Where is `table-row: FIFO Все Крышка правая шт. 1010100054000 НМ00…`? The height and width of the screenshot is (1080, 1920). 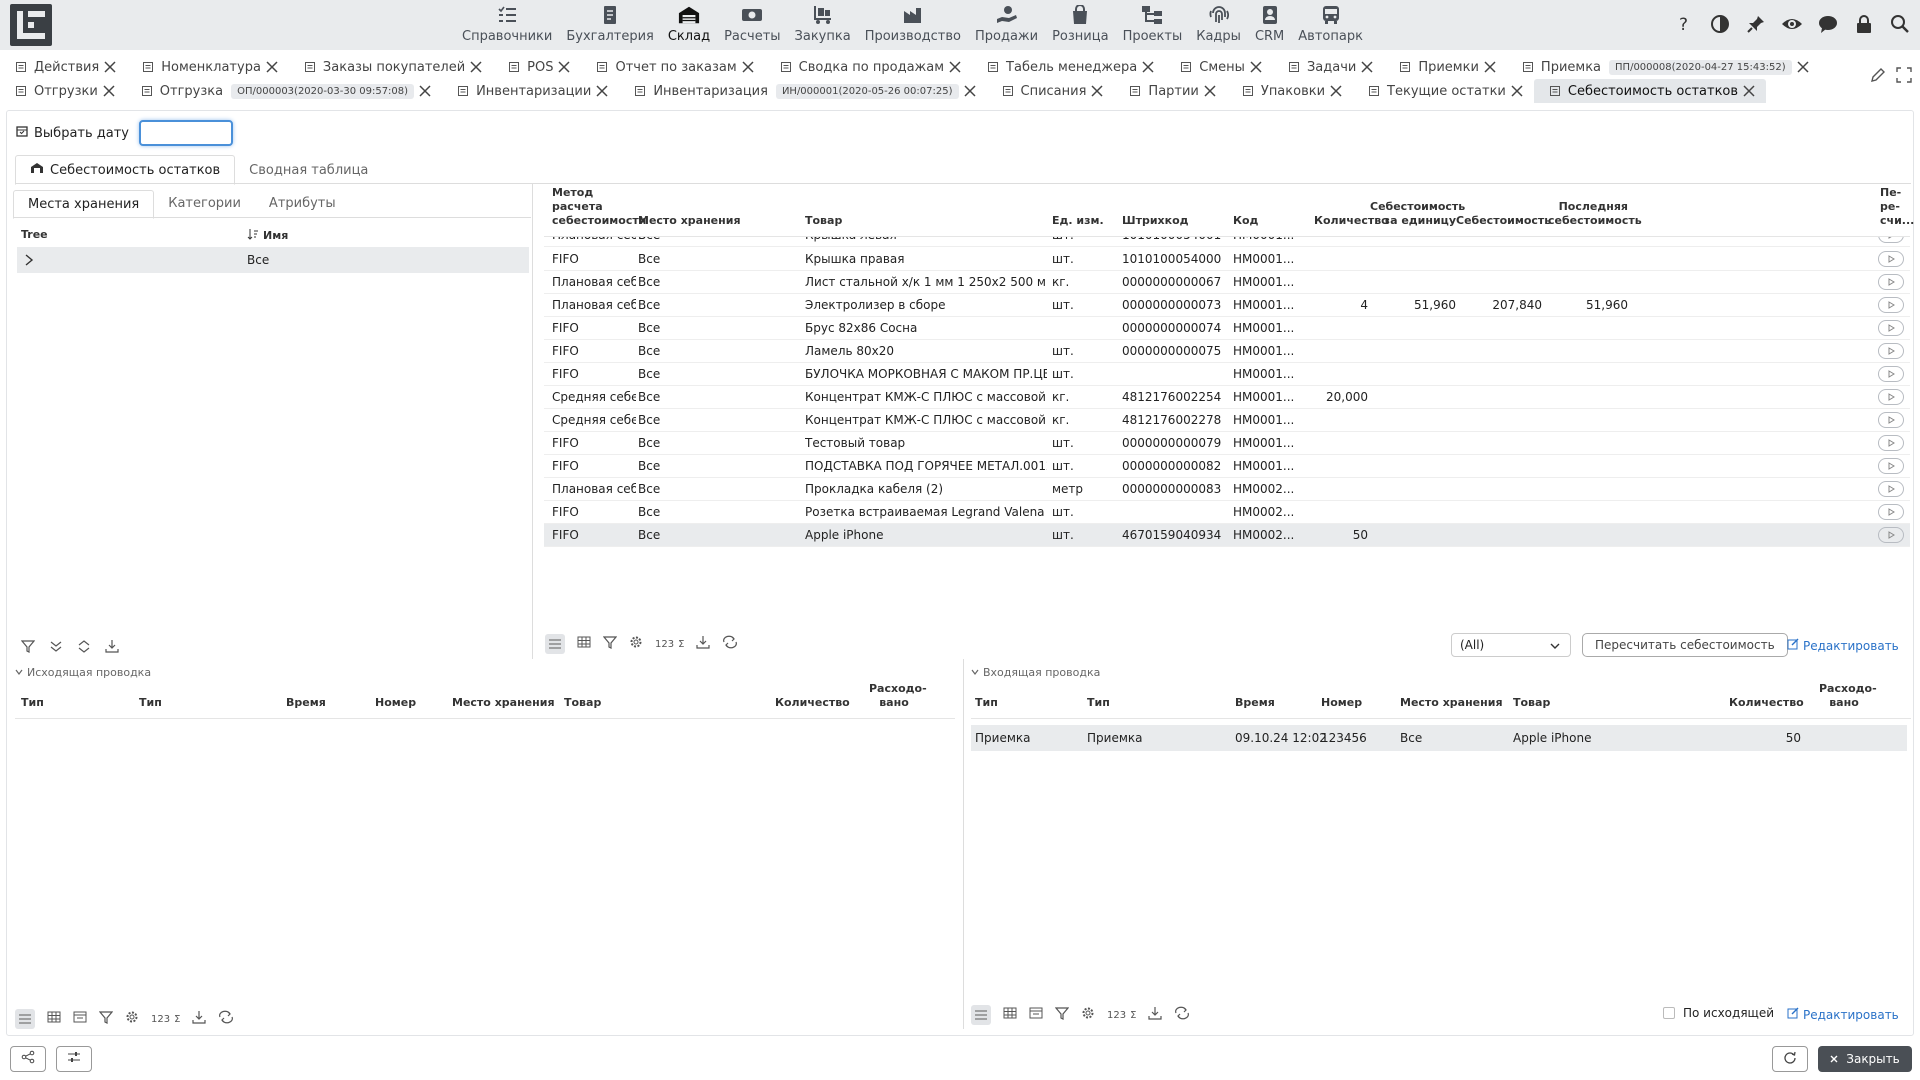
table-row: FIFO Все Крышка правая шт. 1010100054000 НМ00… is located at coordinates (1227, 259).